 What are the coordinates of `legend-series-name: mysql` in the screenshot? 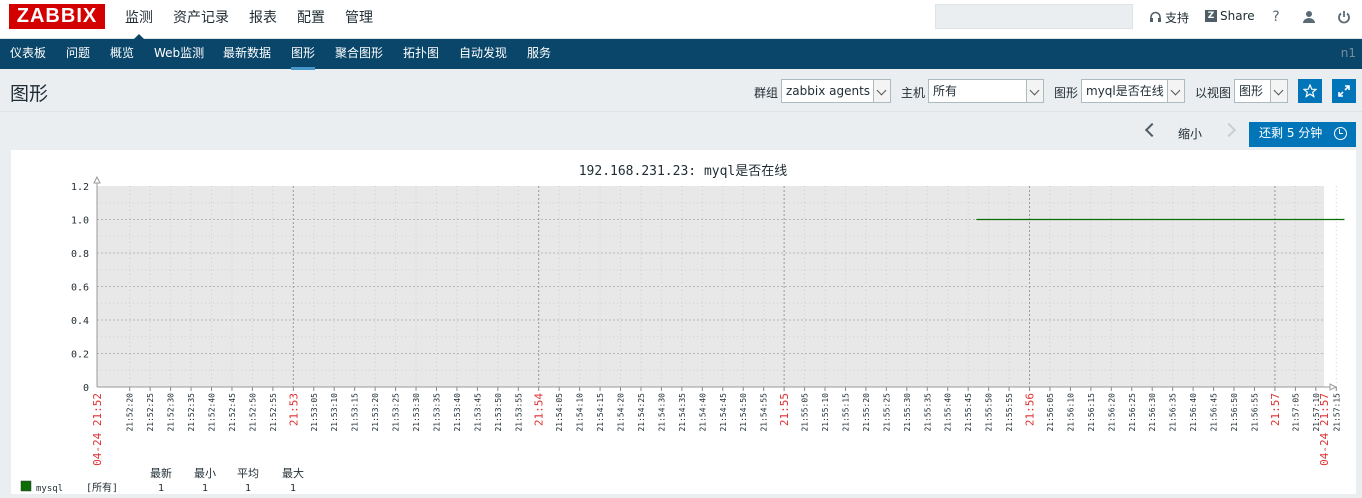 It's located at (49, 489).